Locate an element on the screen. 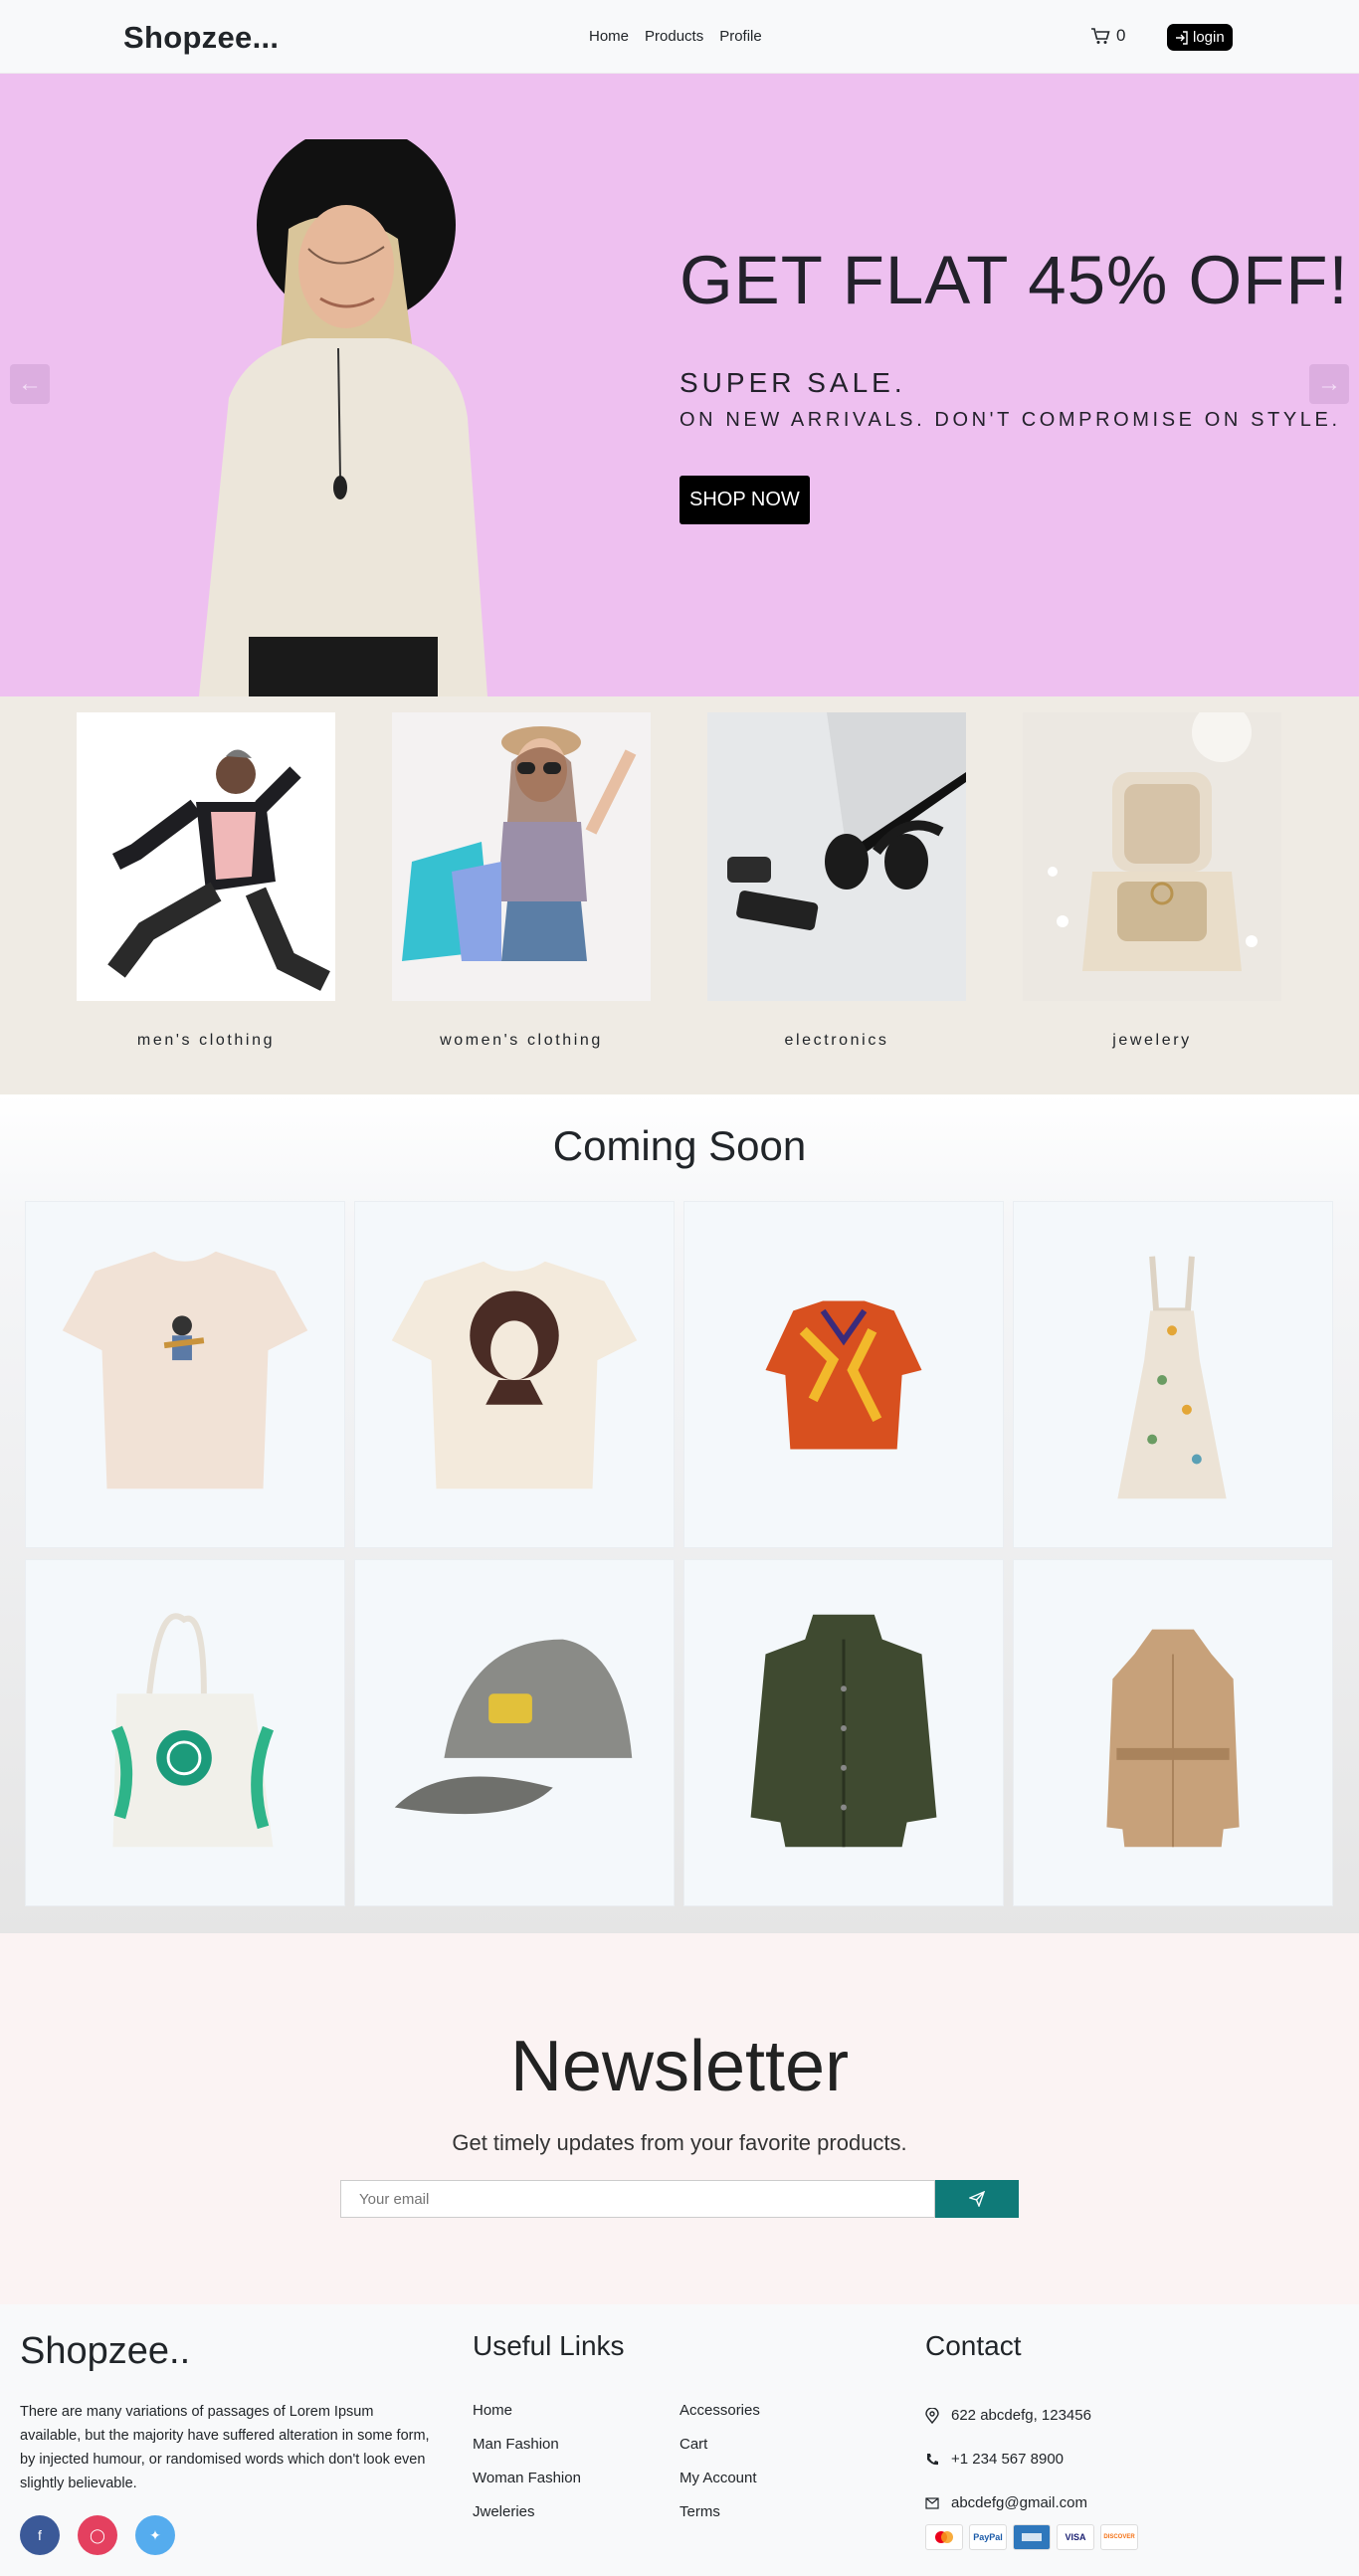 This screenshot has height=2576, width=1359. useful-links-title: Useful Links is located at coordinates (549, 2345).